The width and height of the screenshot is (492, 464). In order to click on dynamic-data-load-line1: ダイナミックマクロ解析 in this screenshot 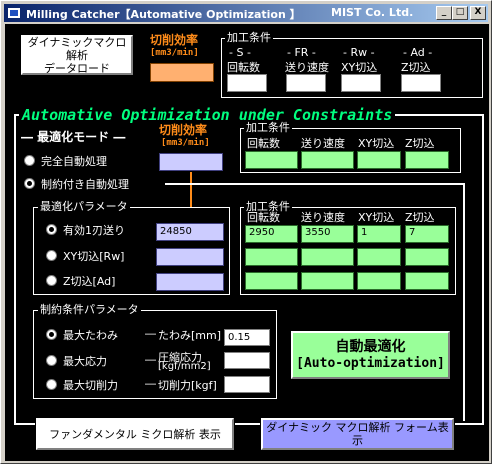, I will do `click(77, 48)`.